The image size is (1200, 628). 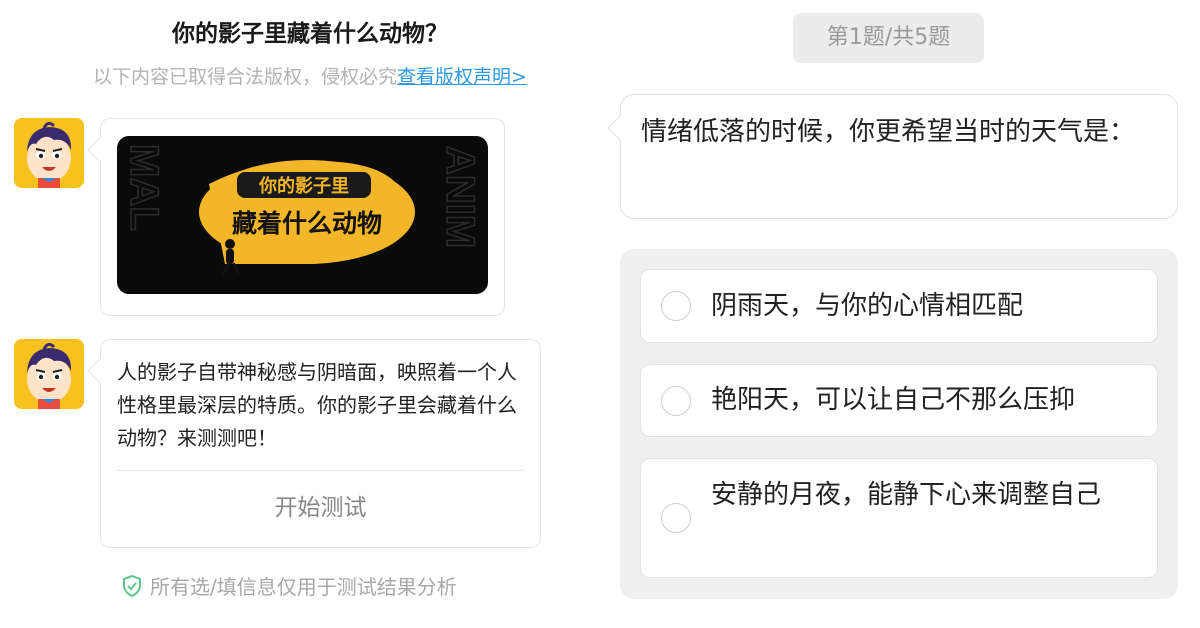 I want to click on question-bubble: 情绪低落的时候，你更希望当时的天气是：, so click(x=892, y=156).